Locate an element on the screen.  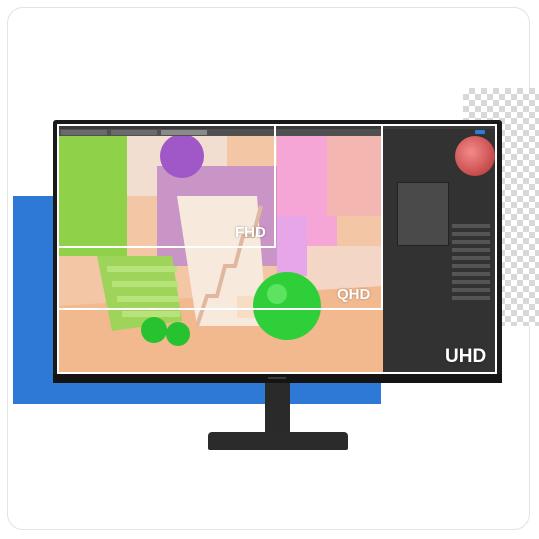
brand-logo is located at coordinates (277, 378).